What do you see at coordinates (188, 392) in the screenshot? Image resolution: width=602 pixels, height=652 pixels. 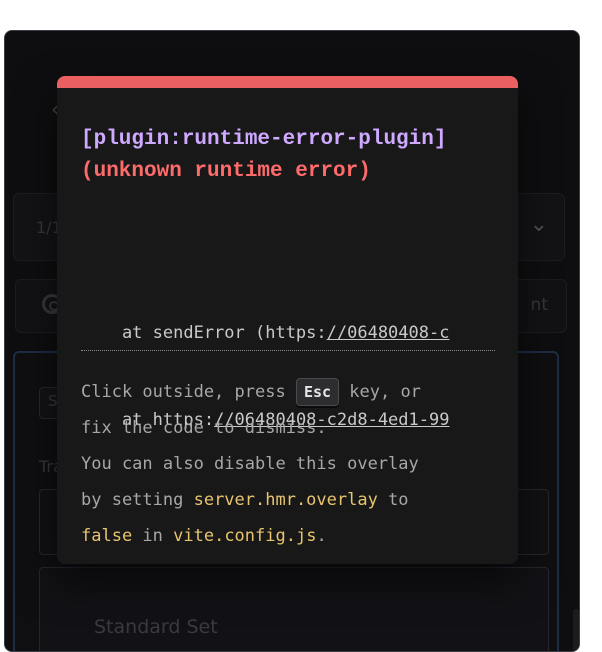 I see `tip-text: Click outside, press` at bounding box center [188, 392].